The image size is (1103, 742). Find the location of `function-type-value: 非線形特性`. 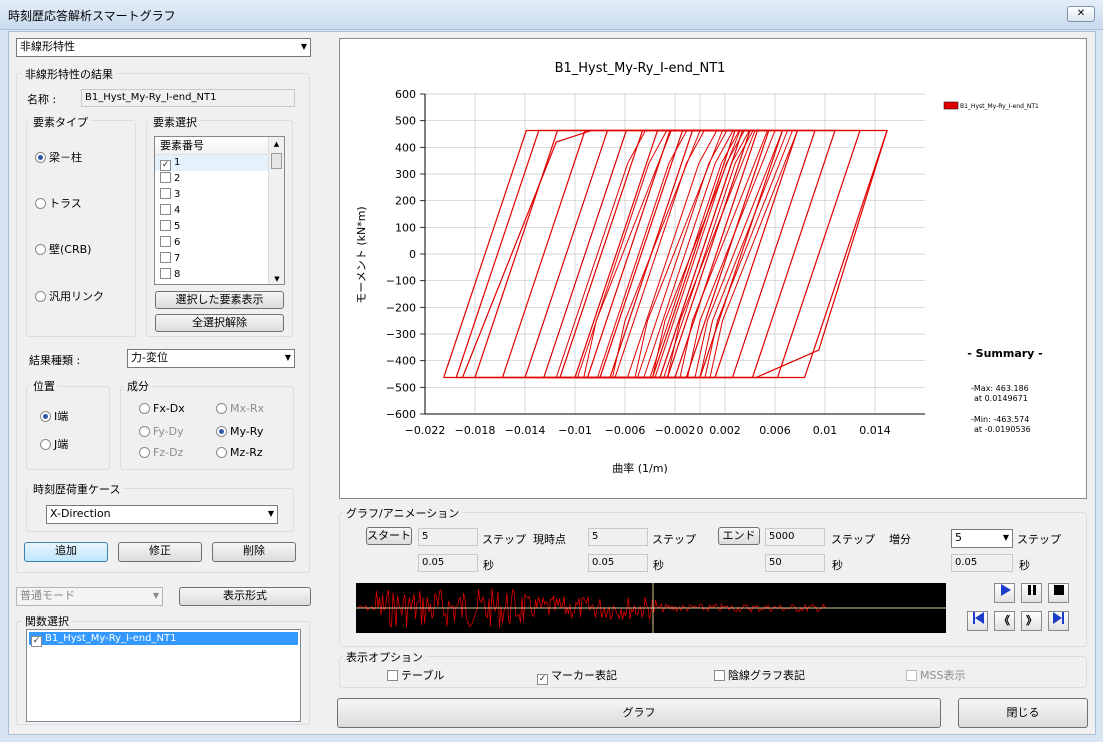

function-type-value: 非線形特性 is located at coordinates (47, 46).